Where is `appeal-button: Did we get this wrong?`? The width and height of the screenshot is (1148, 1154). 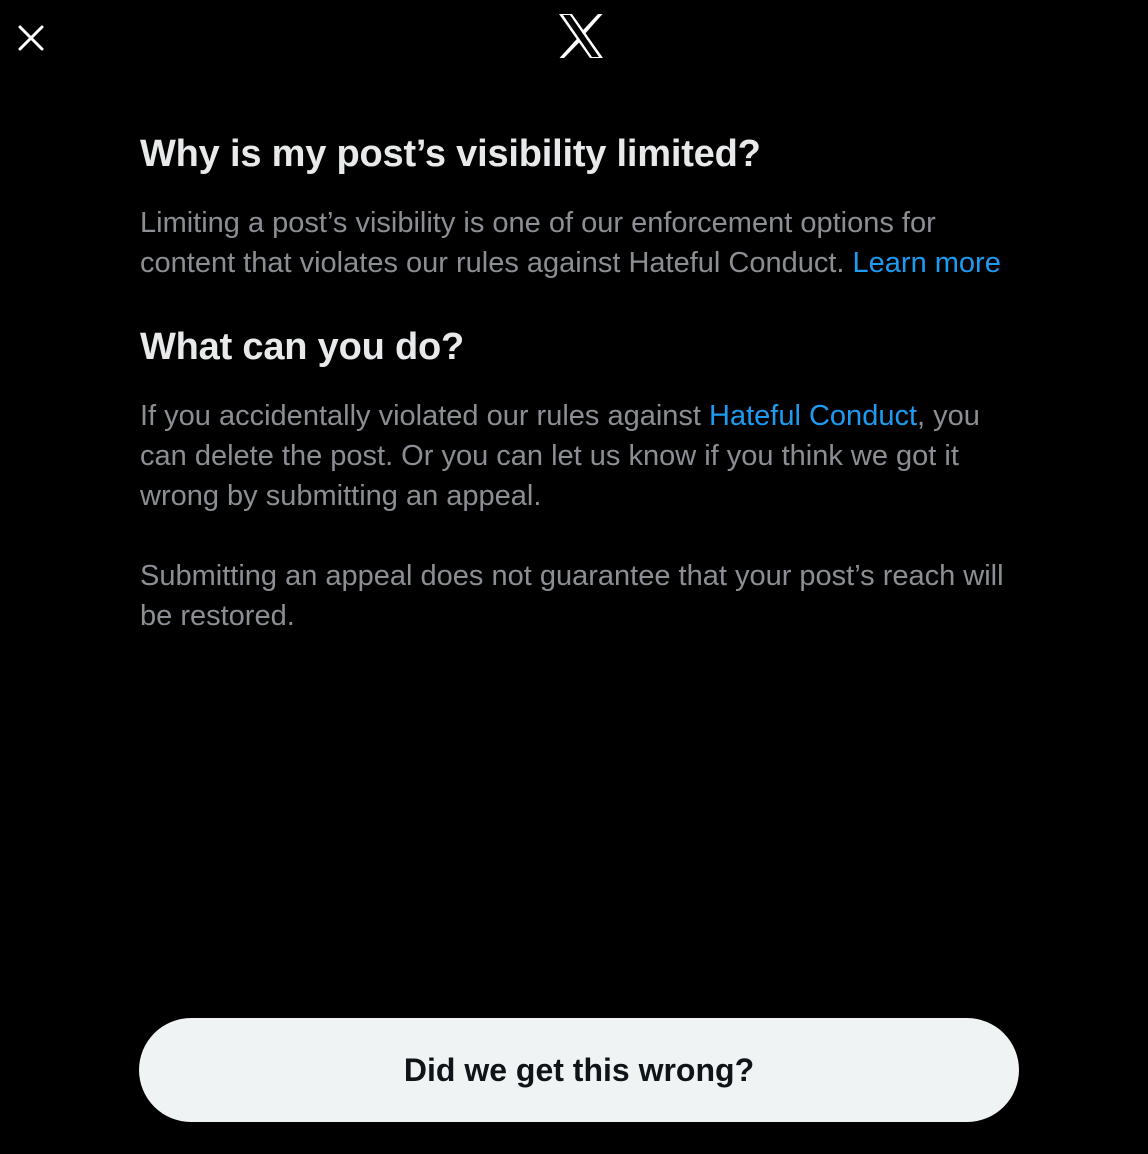
appeal-button: Did we get this wrong? is located at coordinates (579, 1070).